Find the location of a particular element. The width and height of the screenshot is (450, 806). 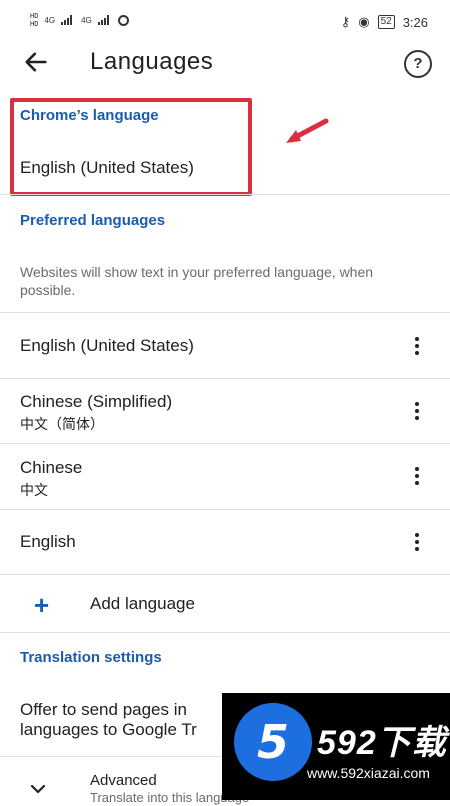

offer-translate-line1: Offer to send pages in is located at coordinates (103, 709).